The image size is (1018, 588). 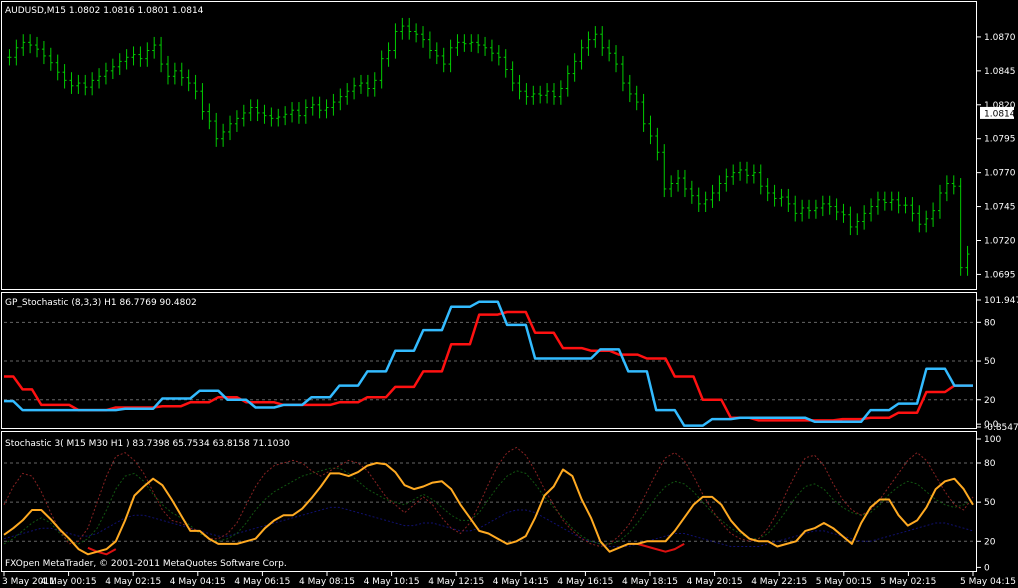 I want to click on x-tick-label: 4 May 12:15, so click(x=456, y=582).